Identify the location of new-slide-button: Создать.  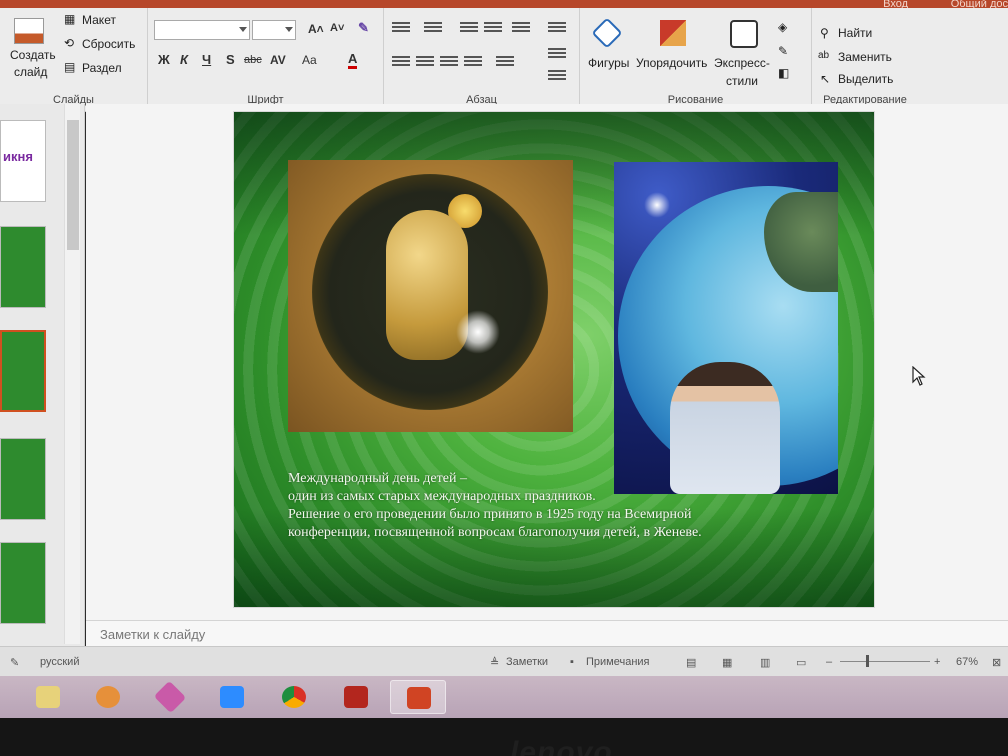
(33, 55).